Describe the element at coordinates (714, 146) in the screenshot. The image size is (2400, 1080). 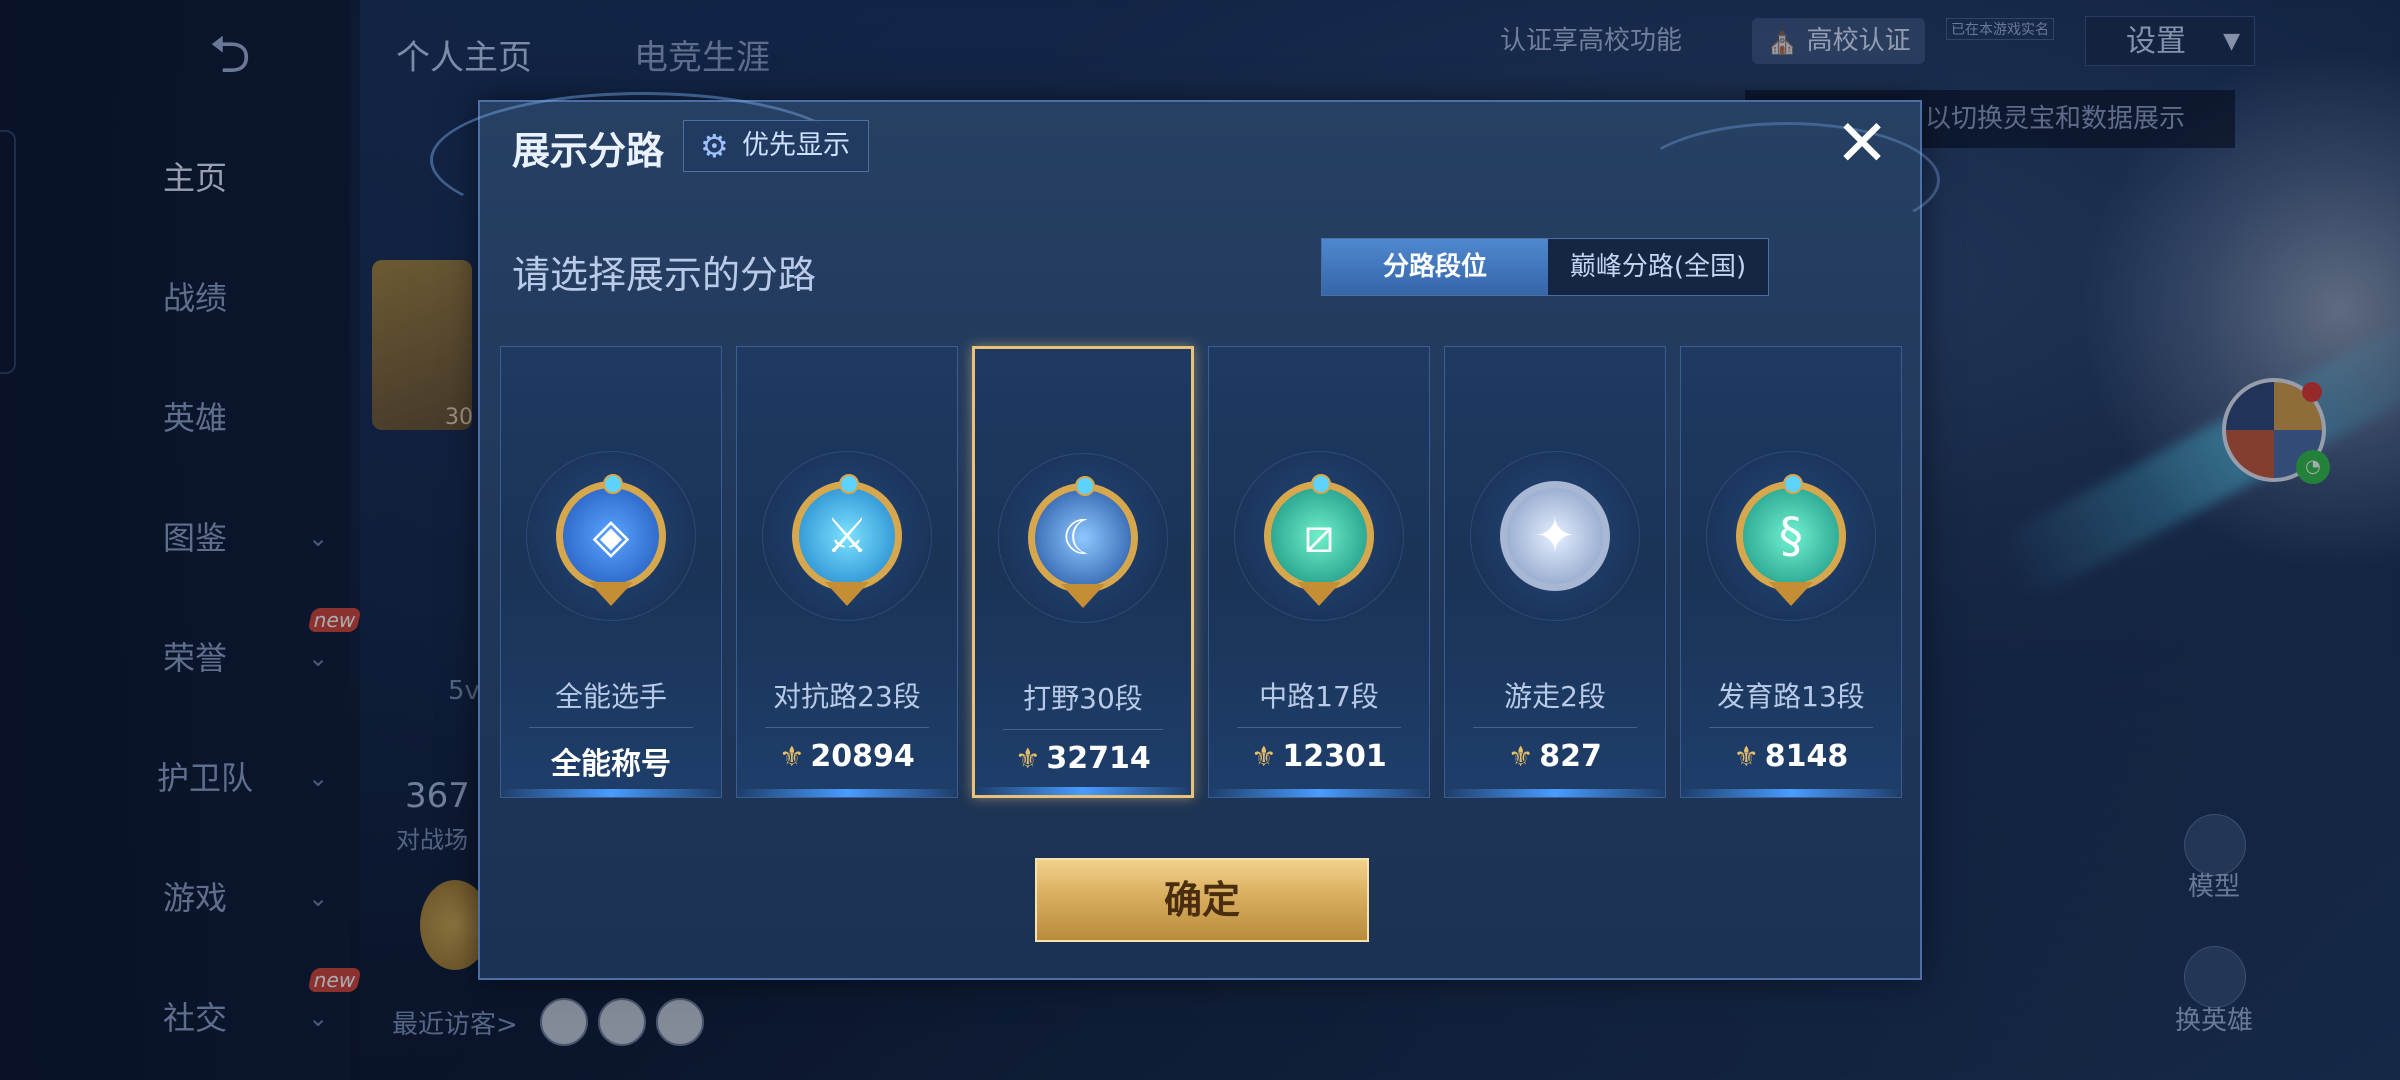
I see `gear-icon: ⚙` at that location.